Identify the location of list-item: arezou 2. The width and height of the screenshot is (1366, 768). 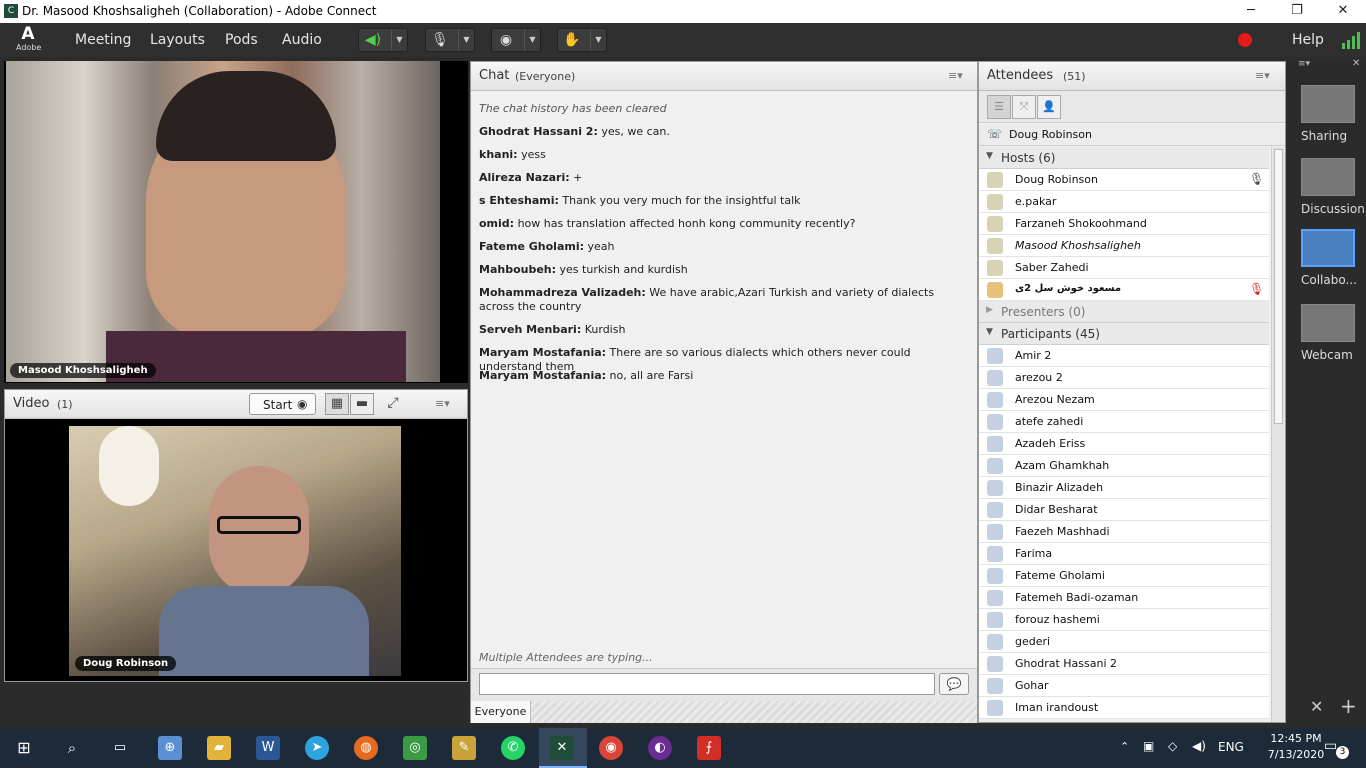
(1124, 378).